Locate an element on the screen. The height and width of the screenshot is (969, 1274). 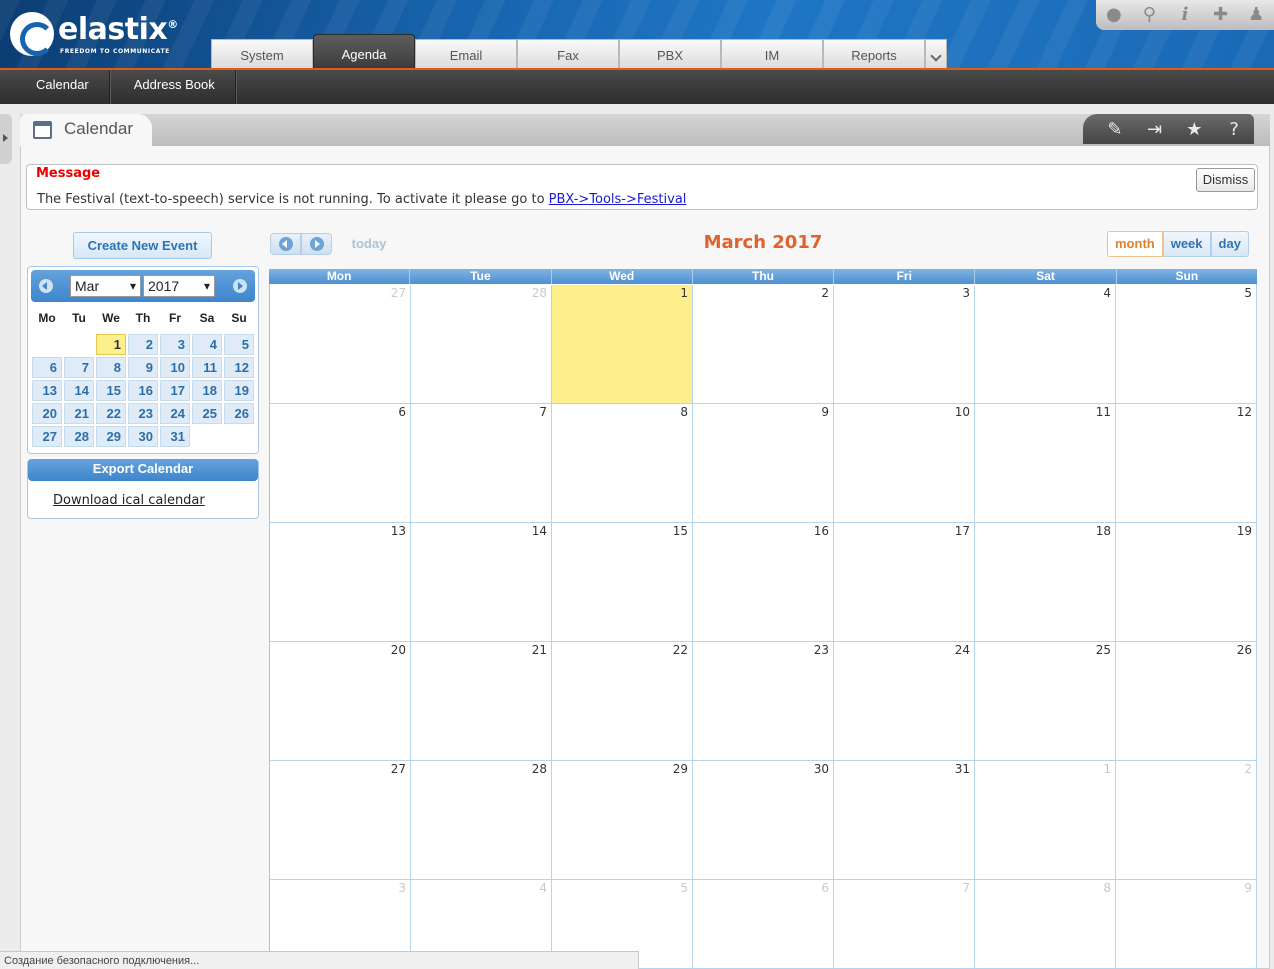
calendar-day-cell: 1 is located at coordinates (1045, 820).